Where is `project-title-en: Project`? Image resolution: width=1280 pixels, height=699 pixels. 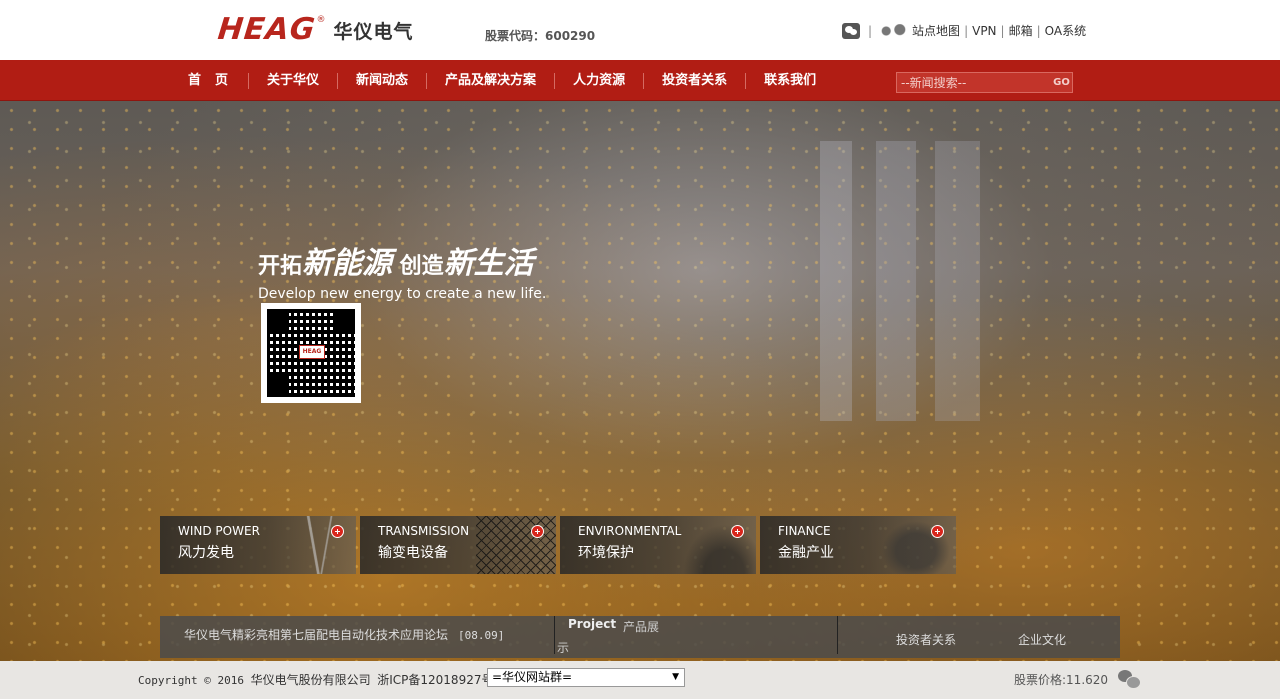
project-title-en: Project is located at coordinates (592, 624).